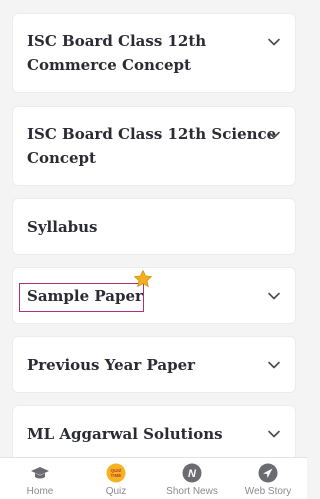 This screenshot has width=320, height=499. What do you see at coordinates (143, 279) in the screenshot?
I see `star-icon` at bounding box center [143, 279].